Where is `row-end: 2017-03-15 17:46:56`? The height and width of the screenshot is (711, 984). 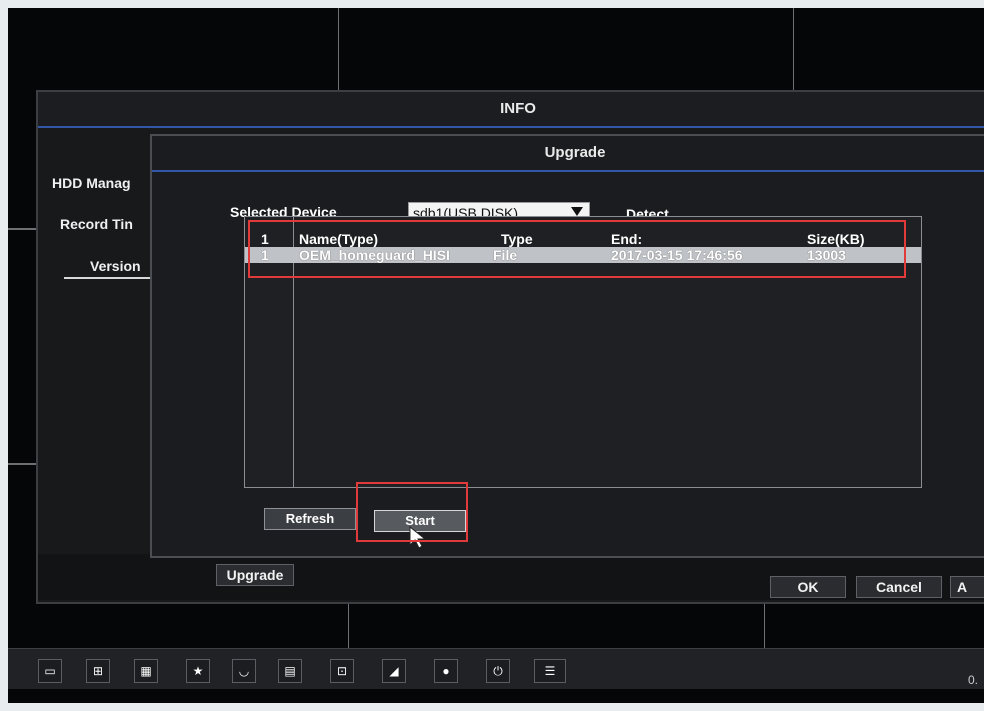
row-end: 2017-03-15 17:46:56 is located at coordinates (677, 255).